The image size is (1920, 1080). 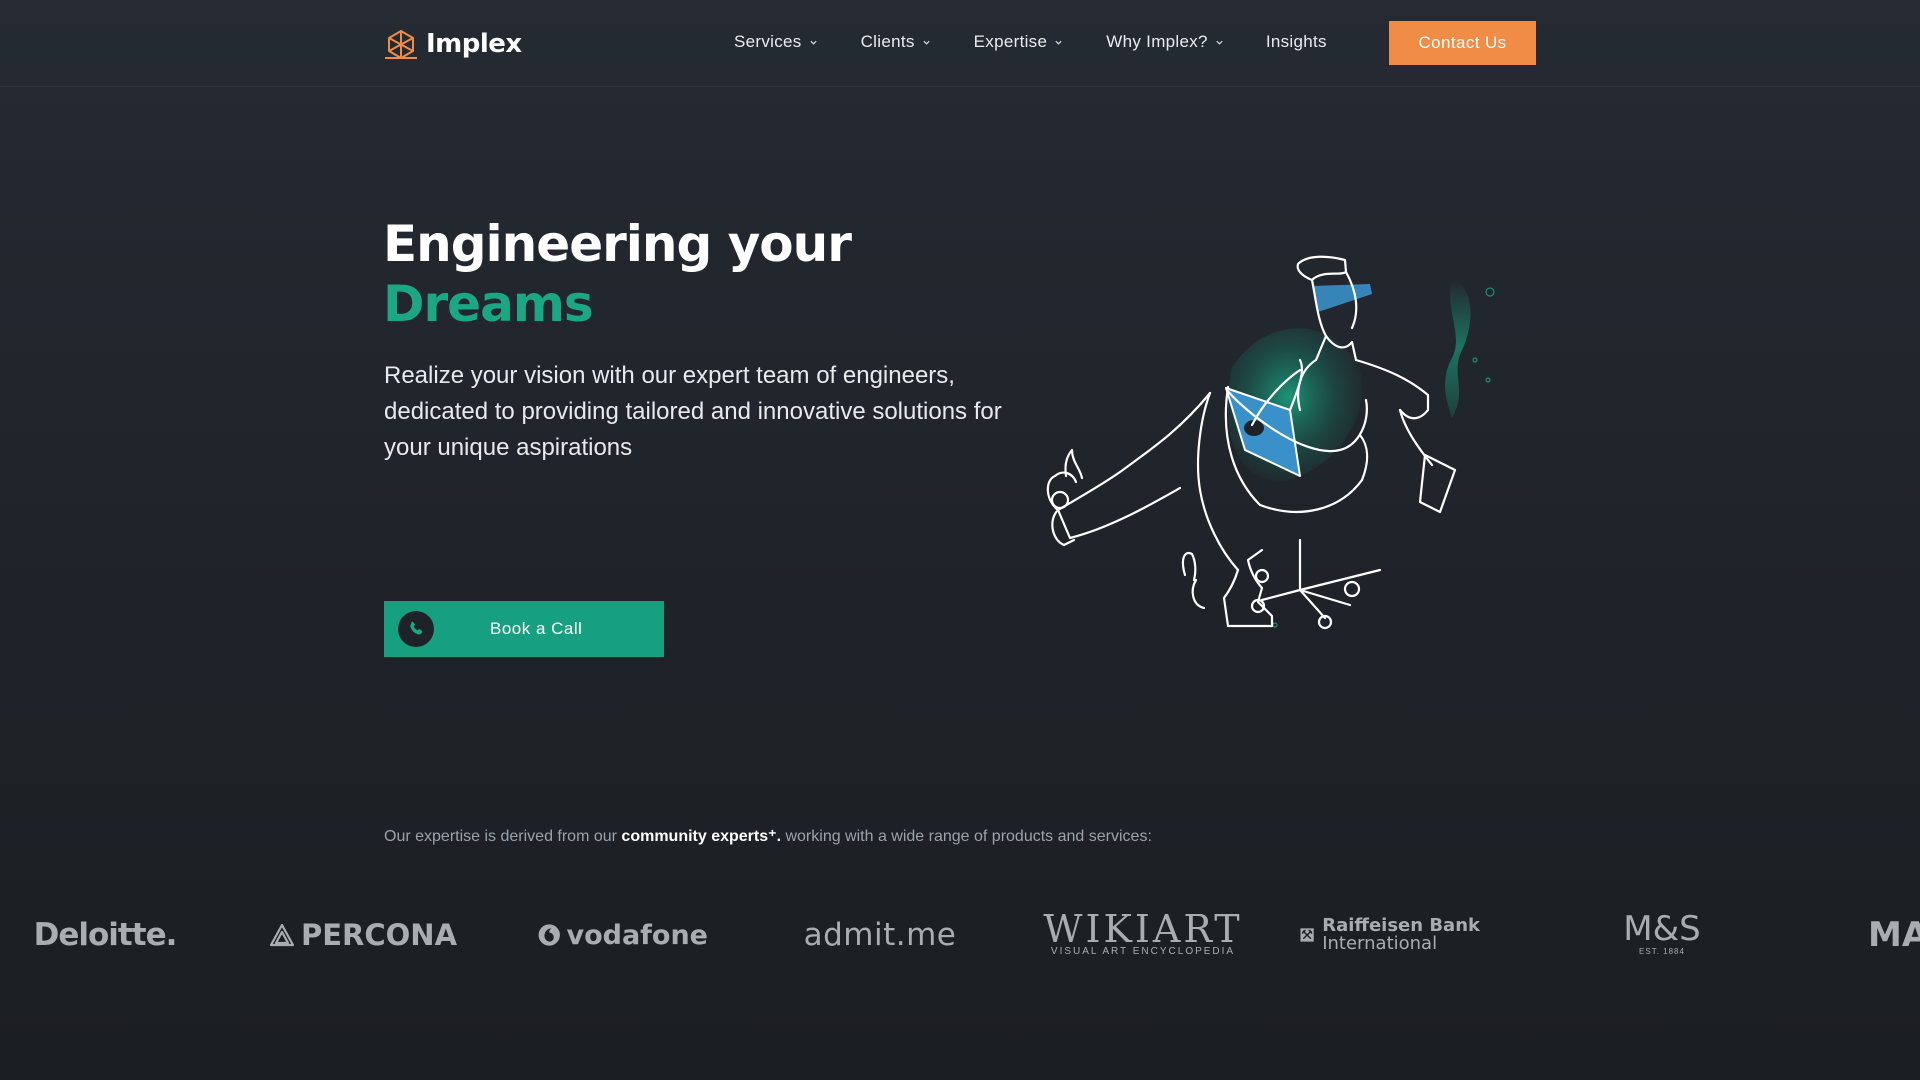 I want to click on nav-clients: Clients, so click(x=896, y=42).